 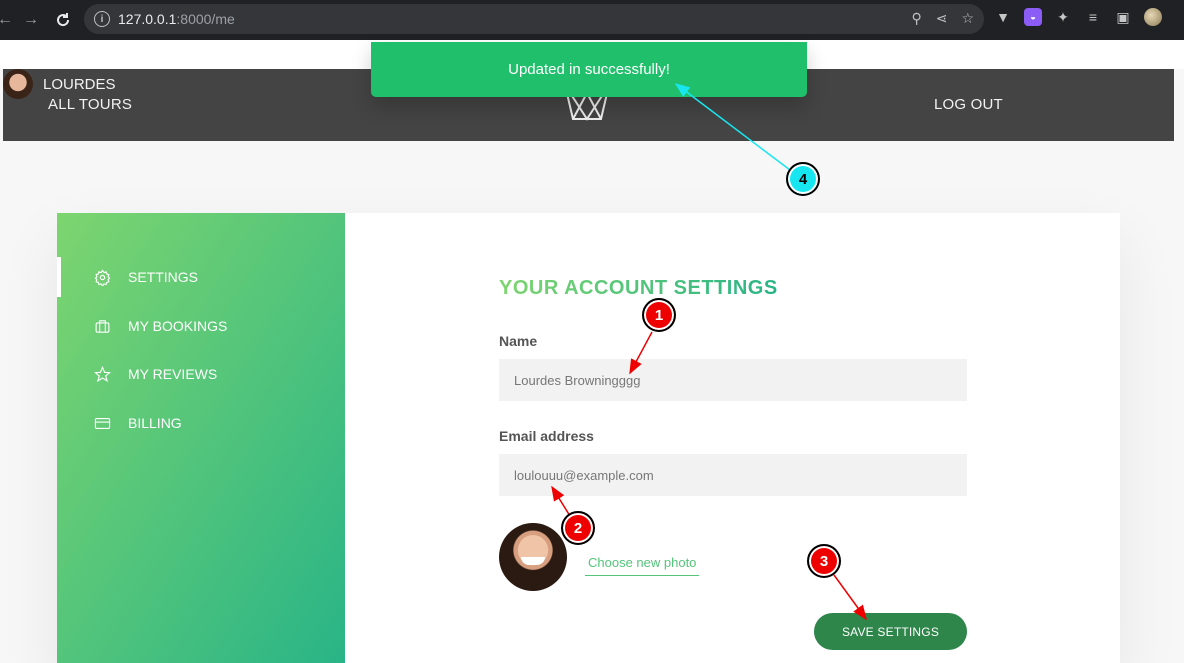 I want to click on reload-icon, so click(x=63, y=20).